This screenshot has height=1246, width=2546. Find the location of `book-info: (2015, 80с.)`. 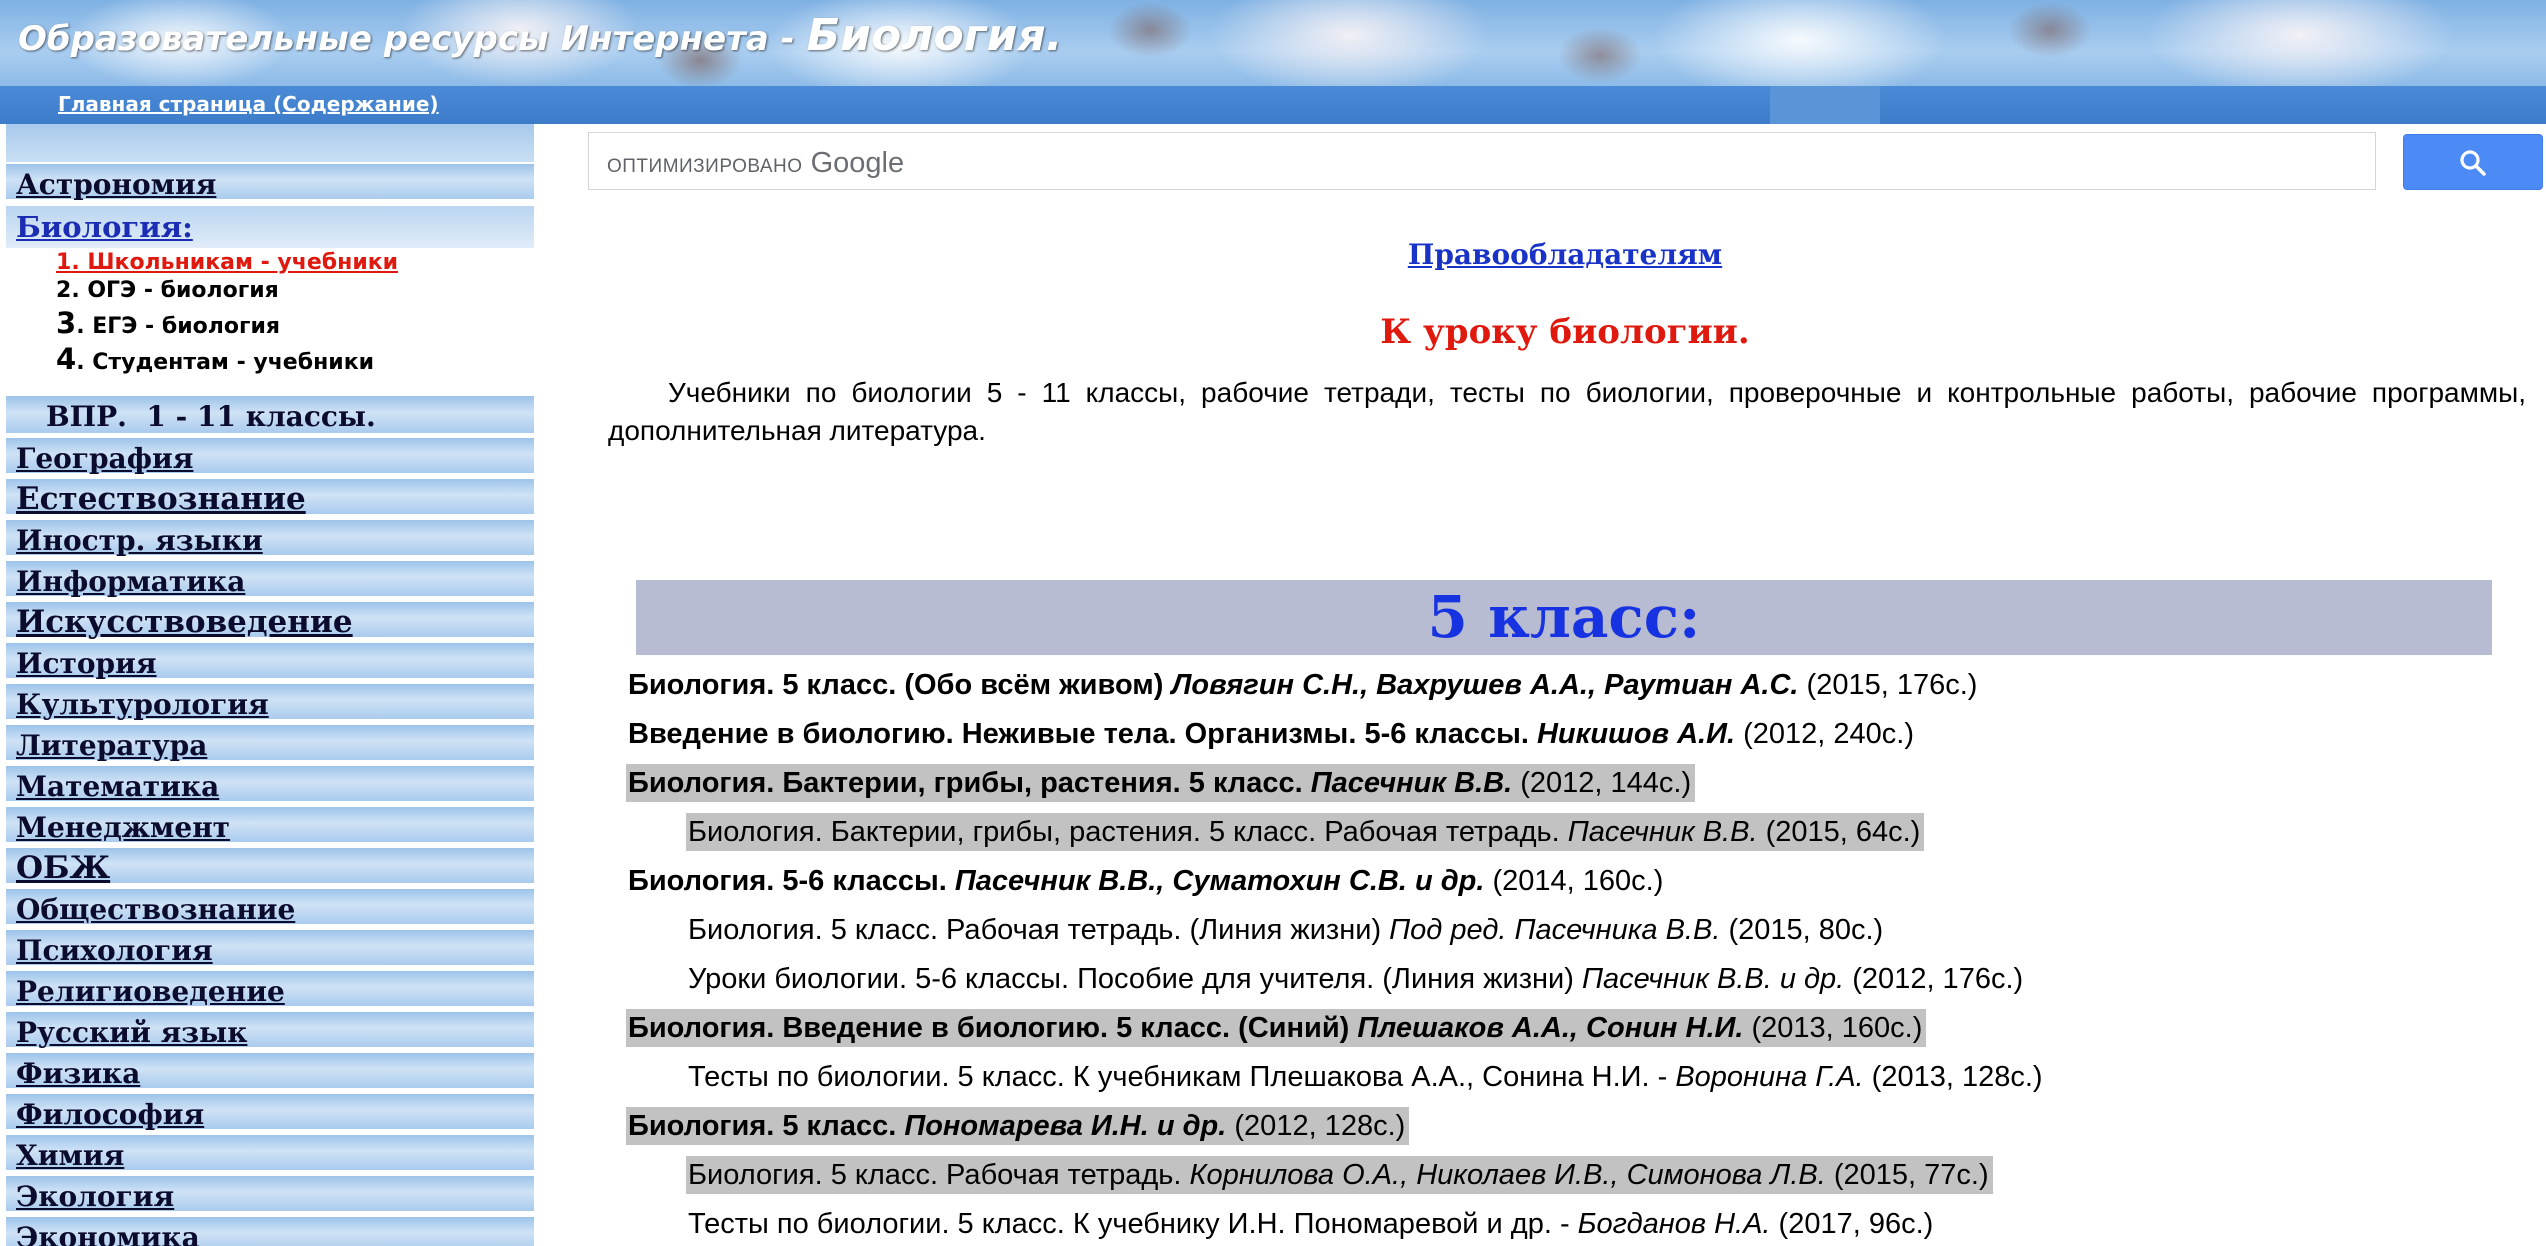

book-info: (2015, 80с.) is located at coordinates (1802, 930).